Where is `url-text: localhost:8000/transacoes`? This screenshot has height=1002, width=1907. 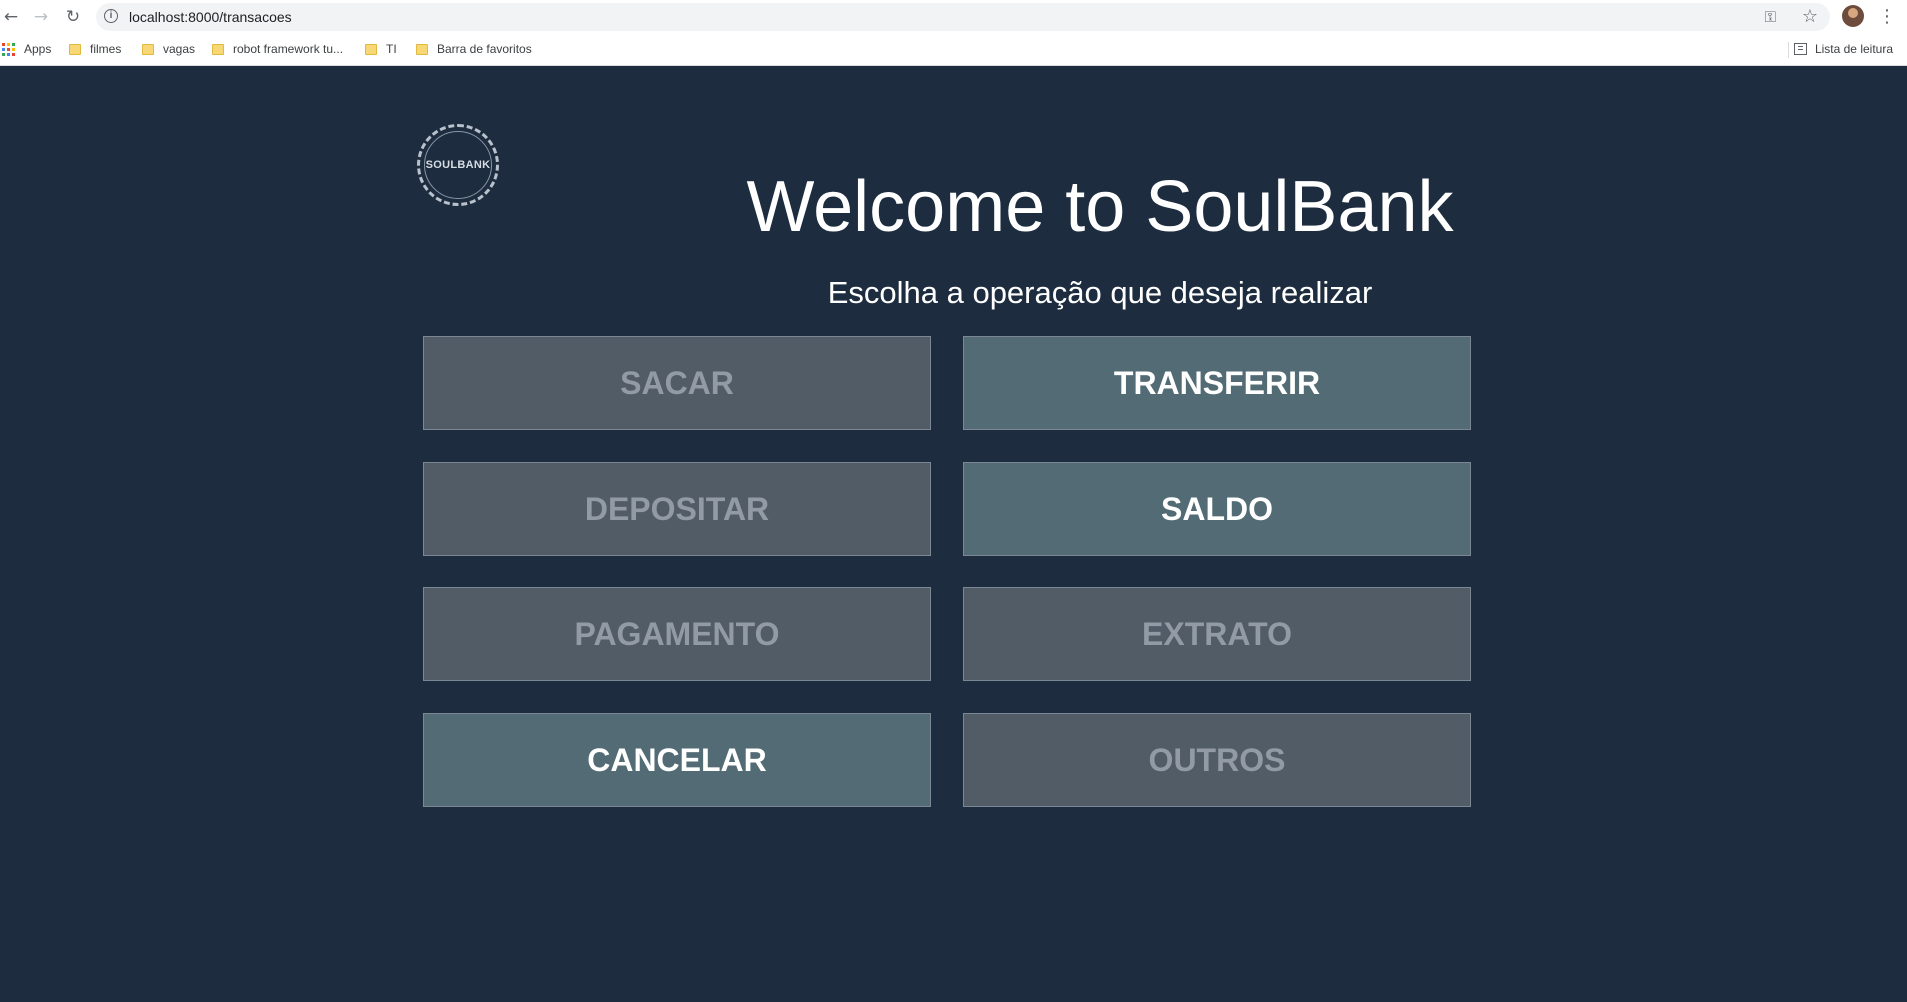
url-text: localhost:8000/transacoes is located at coordinates (210, 17).